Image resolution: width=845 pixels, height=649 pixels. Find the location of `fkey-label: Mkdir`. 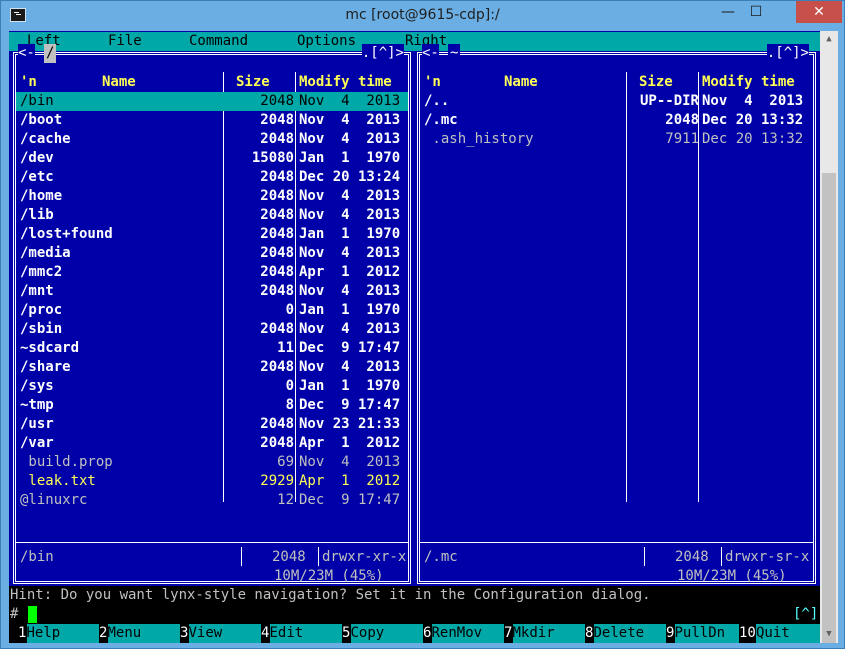

fkey-label: Mkdir is located at coordinates (548, 633).